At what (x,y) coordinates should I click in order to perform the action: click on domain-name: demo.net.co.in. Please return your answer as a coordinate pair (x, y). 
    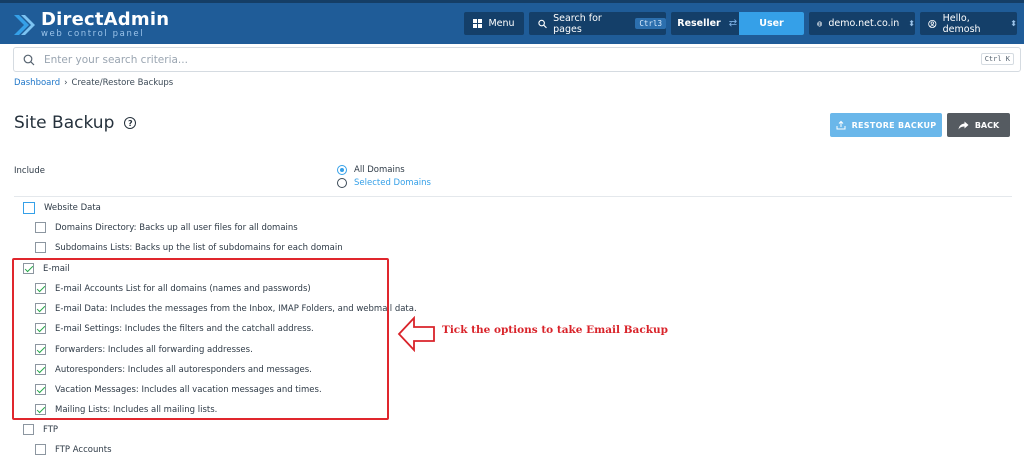
    Looking at the image, I should click on (864, 23).